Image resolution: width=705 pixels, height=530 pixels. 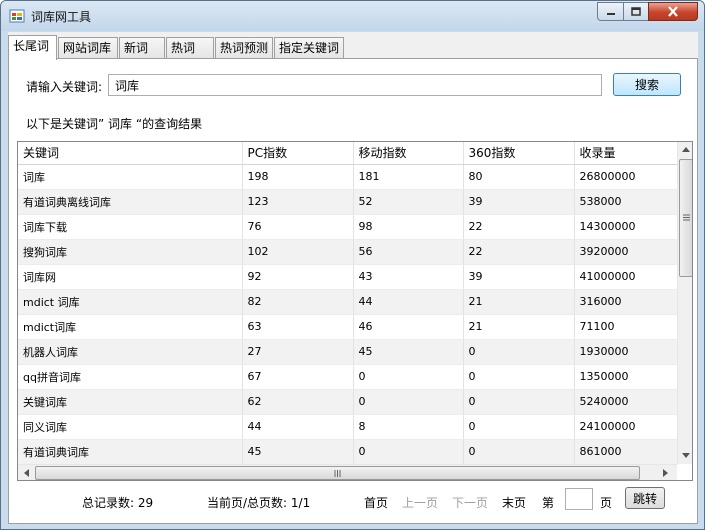 What do you see at coordinates (548, 503) in the screenshot?
I see `page-prefix: 第` at bounding box center [548, 503].